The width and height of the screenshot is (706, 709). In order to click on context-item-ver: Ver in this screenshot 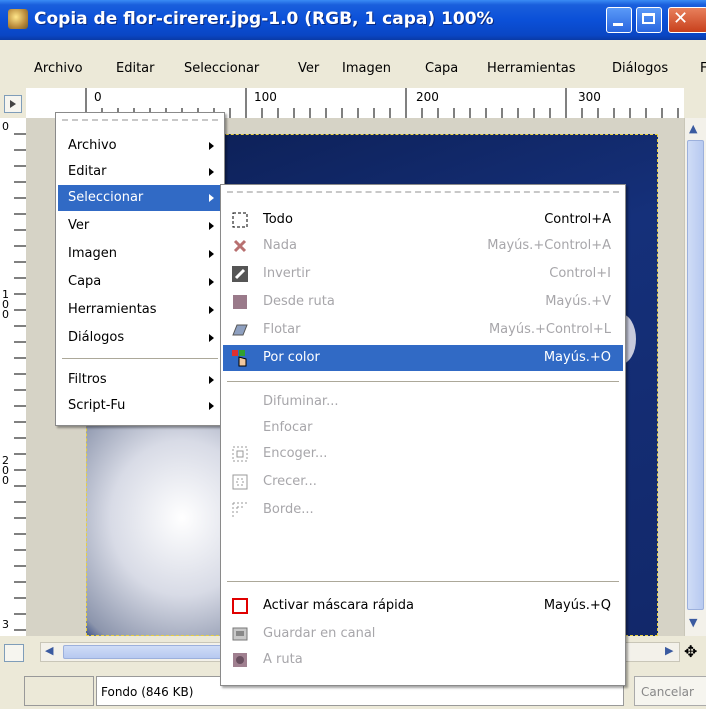, I will do `click(140, 226)`.